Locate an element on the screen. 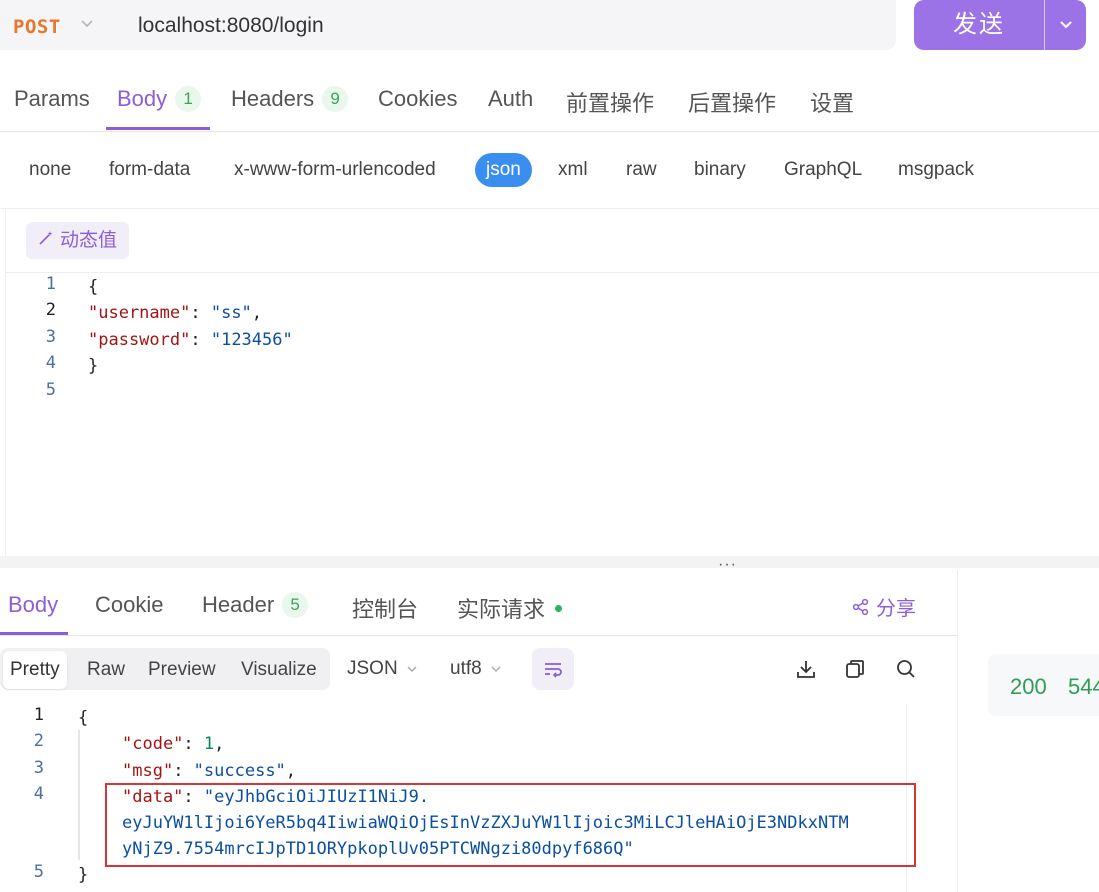  json-value: "success" is located at coordinates (239, 771).